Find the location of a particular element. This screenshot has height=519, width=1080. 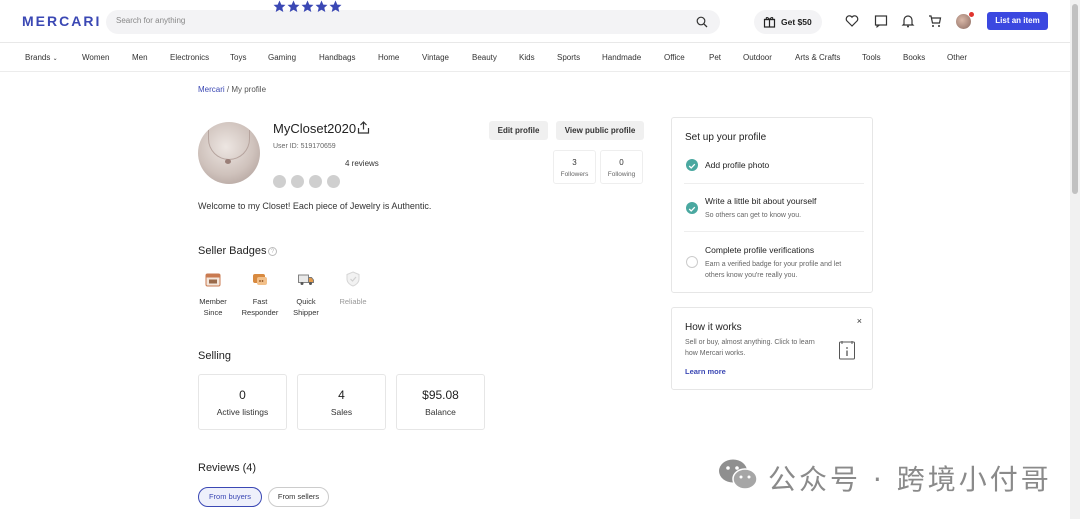

divider is located at coordinates (774, 183).